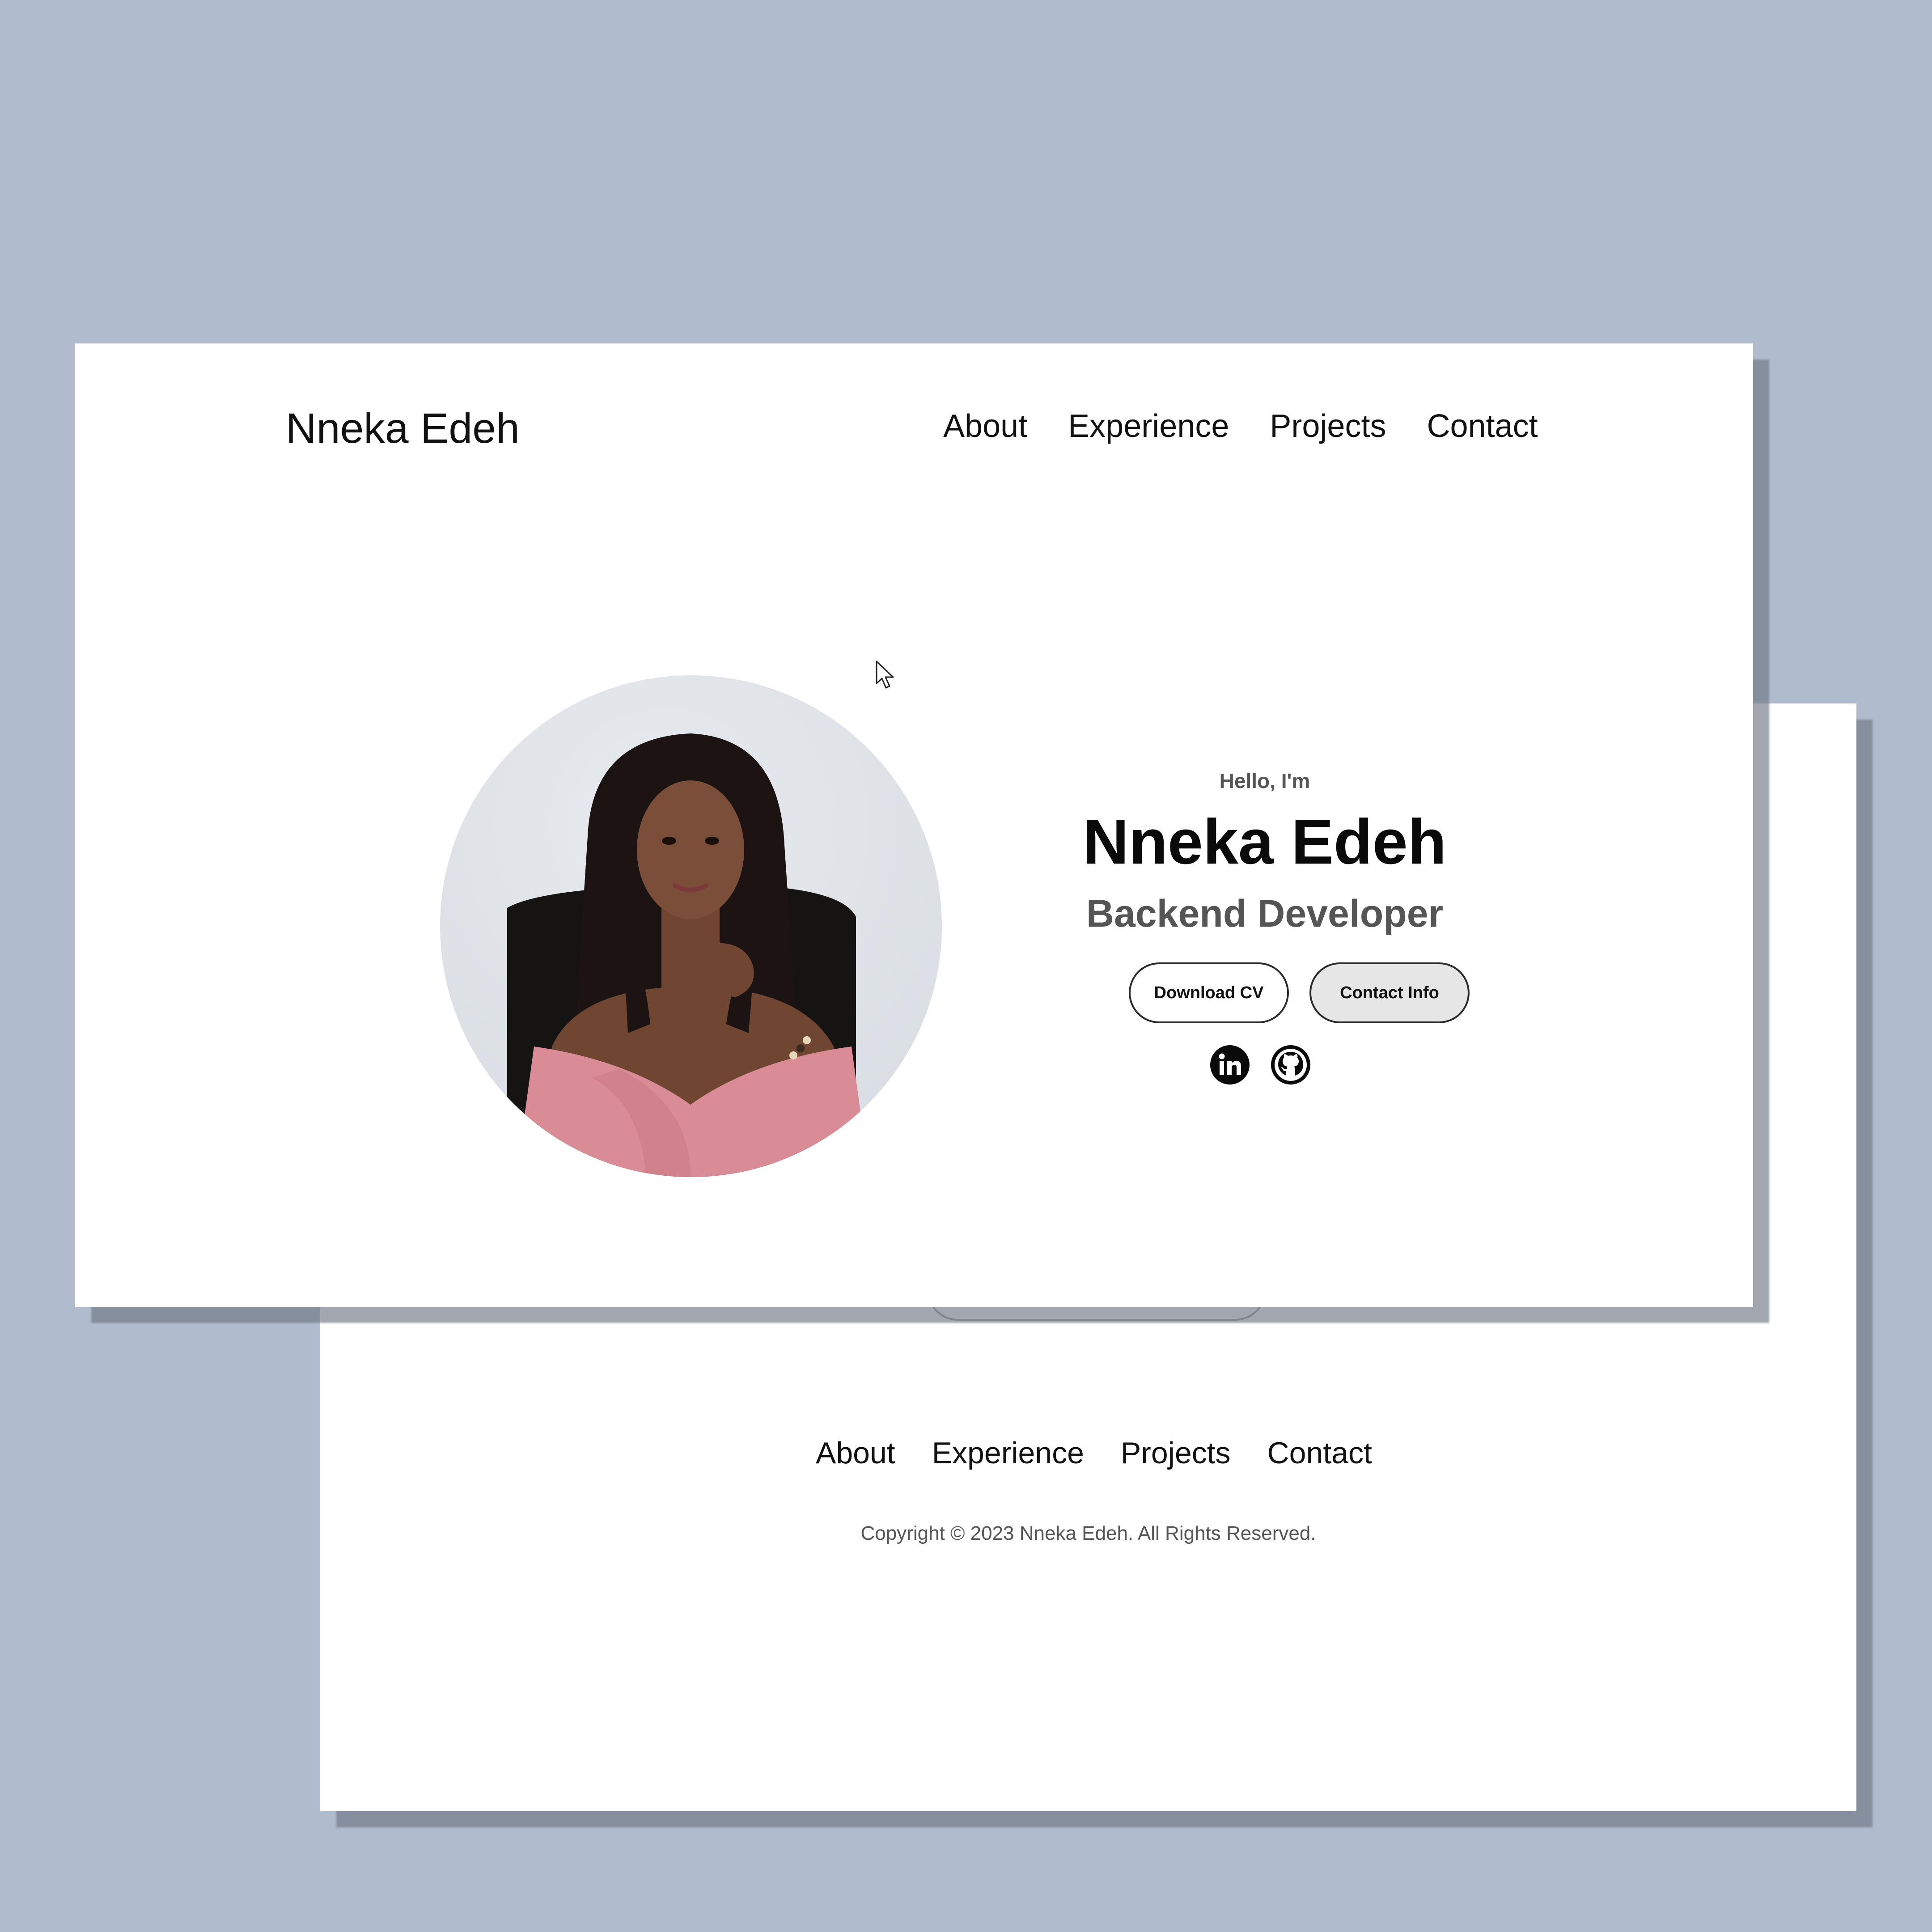  What do you see at coordinates (1008, 1453) in the screenshot?
I see `footer-nav-experience: Experience` at bounding box center [1008, 1453].